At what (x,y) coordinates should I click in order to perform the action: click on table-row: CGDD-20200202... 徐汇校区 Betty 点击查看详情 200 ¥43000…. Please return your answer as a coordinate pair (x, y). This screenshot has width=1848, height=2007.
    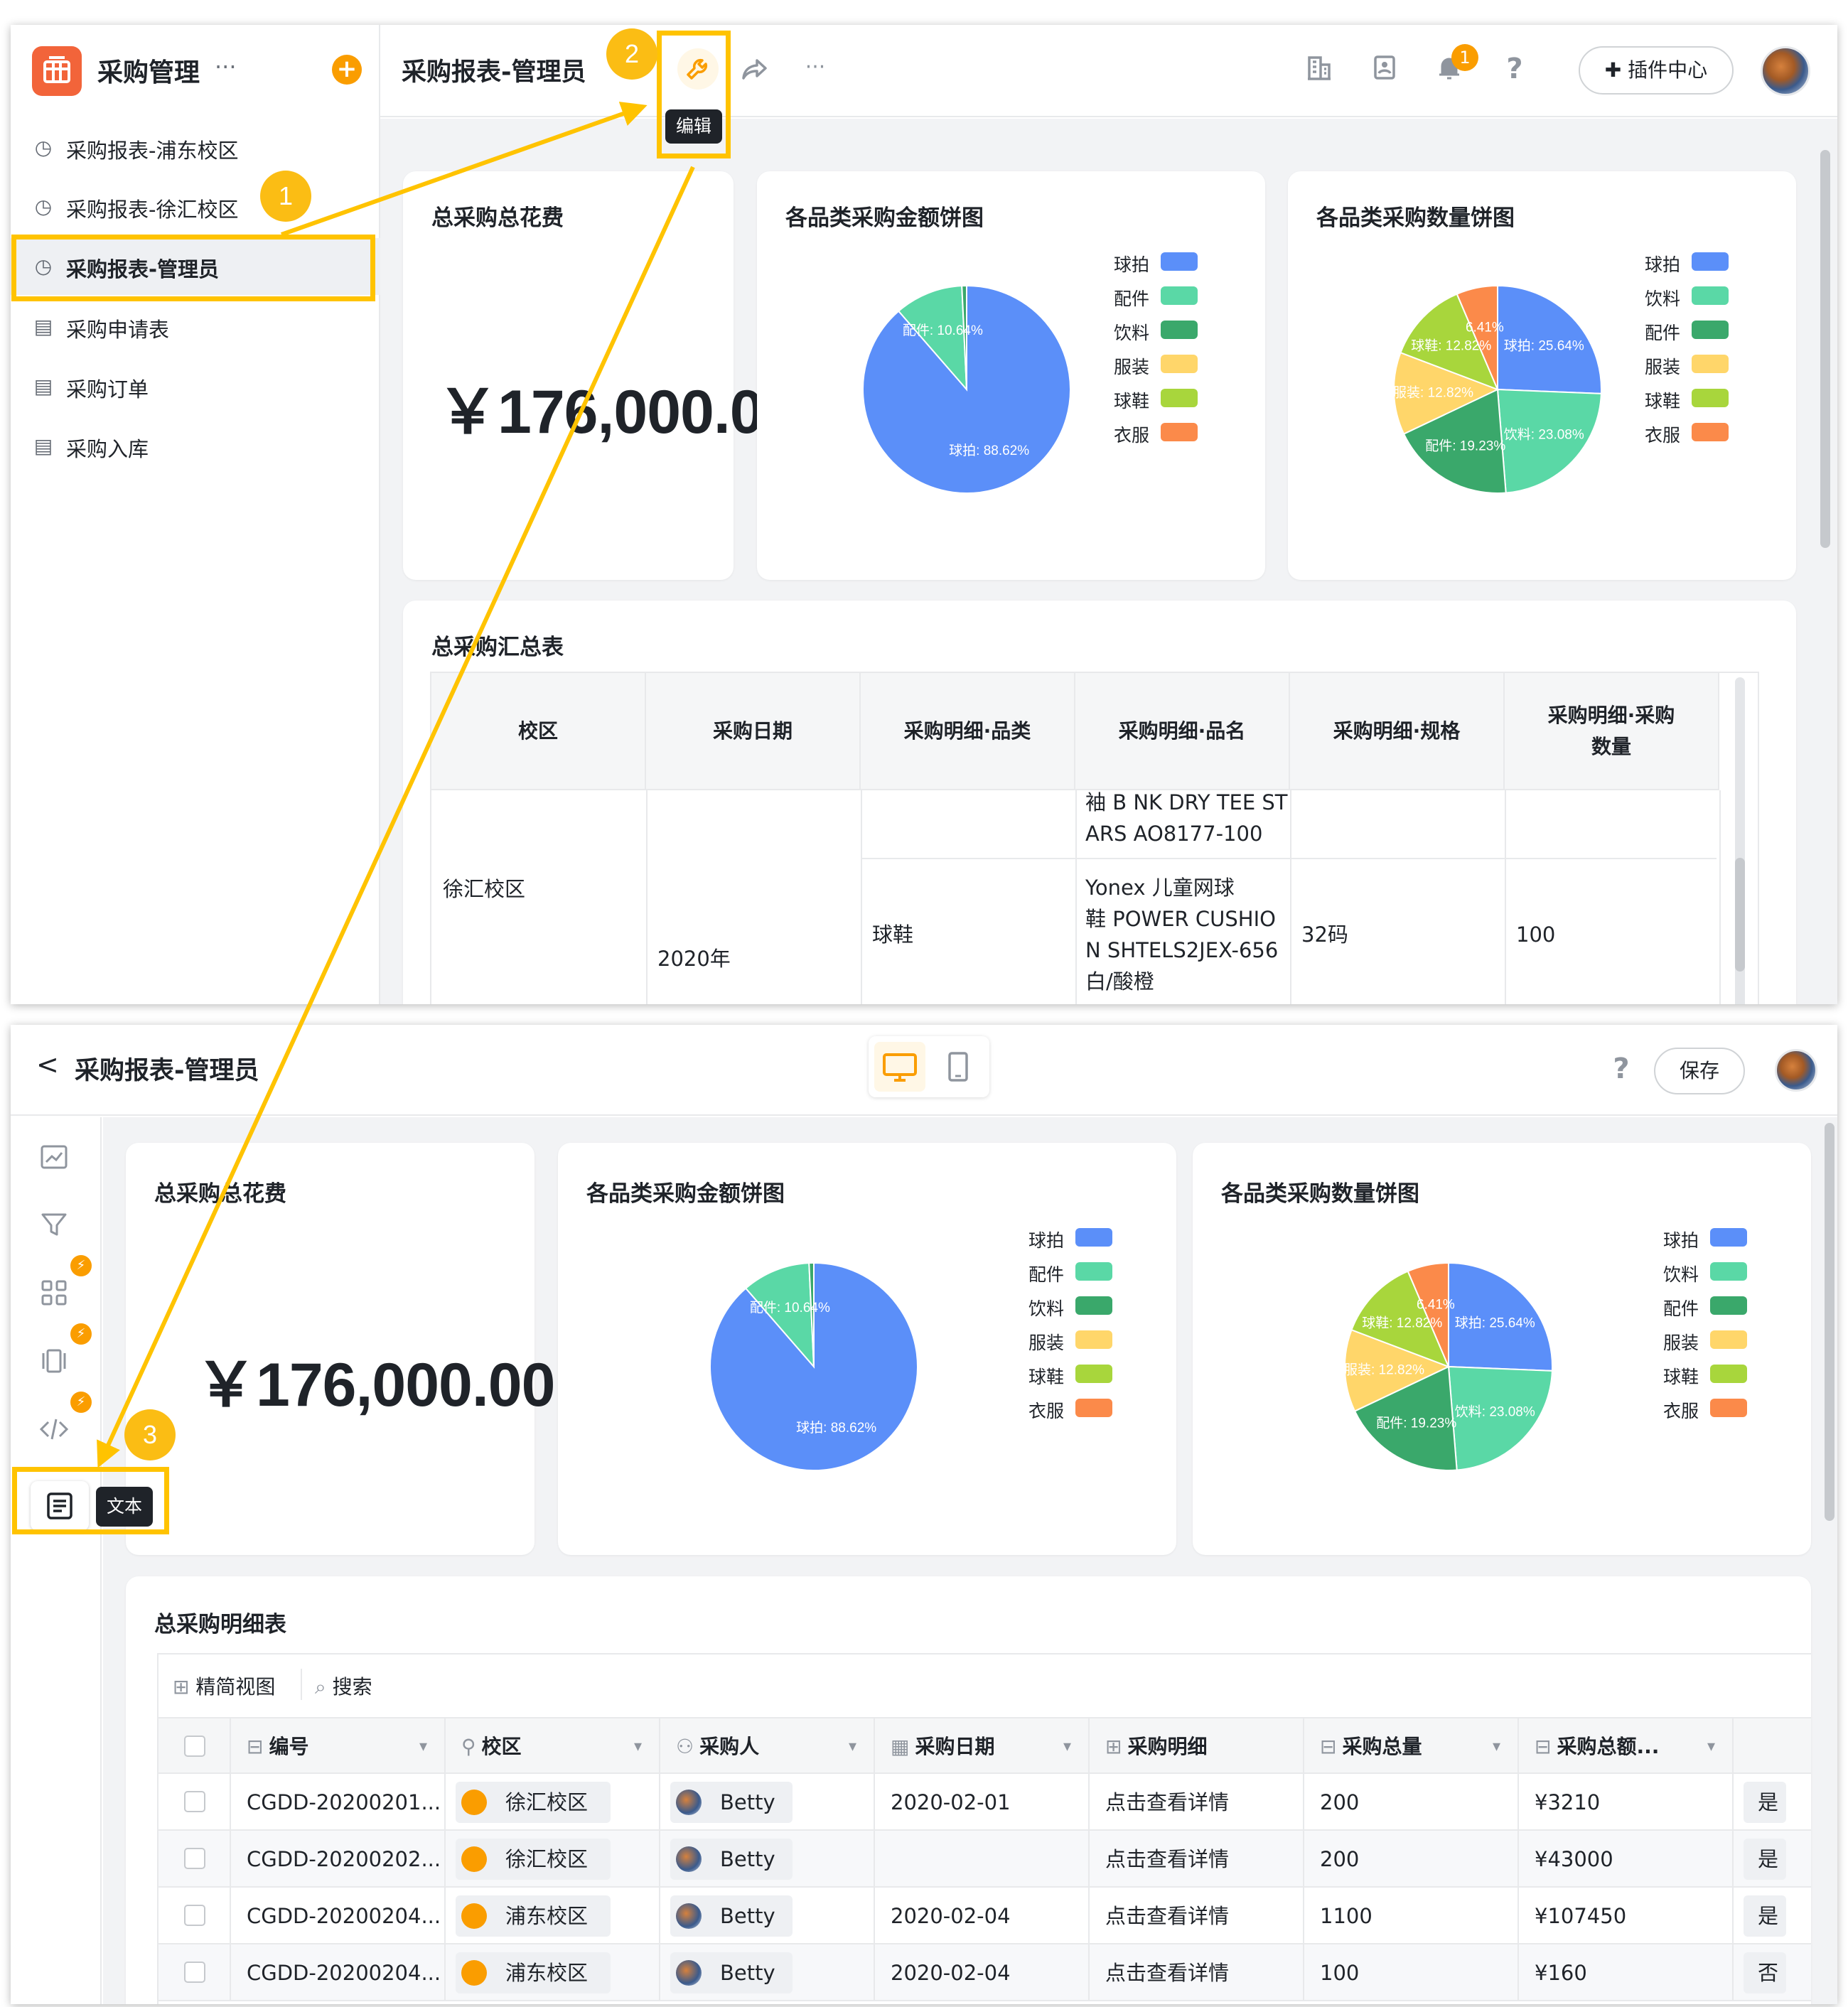
    Looking at the image, I should click on (985, 1859).